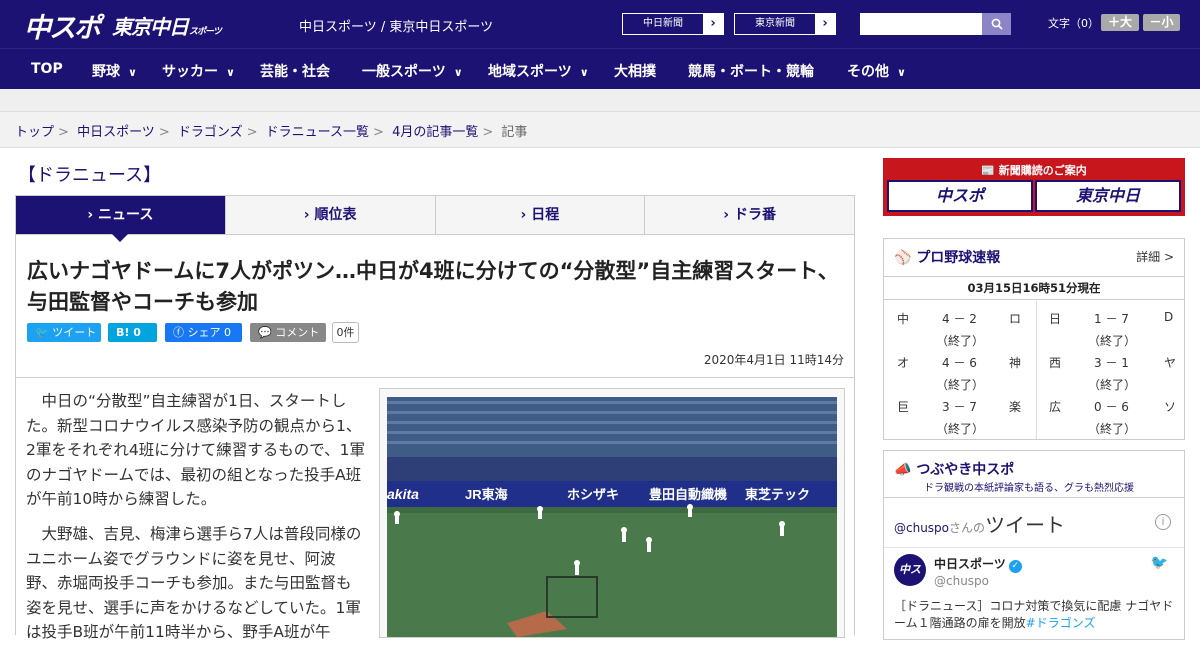  Describe the element at coordinates (921, 24) in the screenshot. I see `search-input` at that location.